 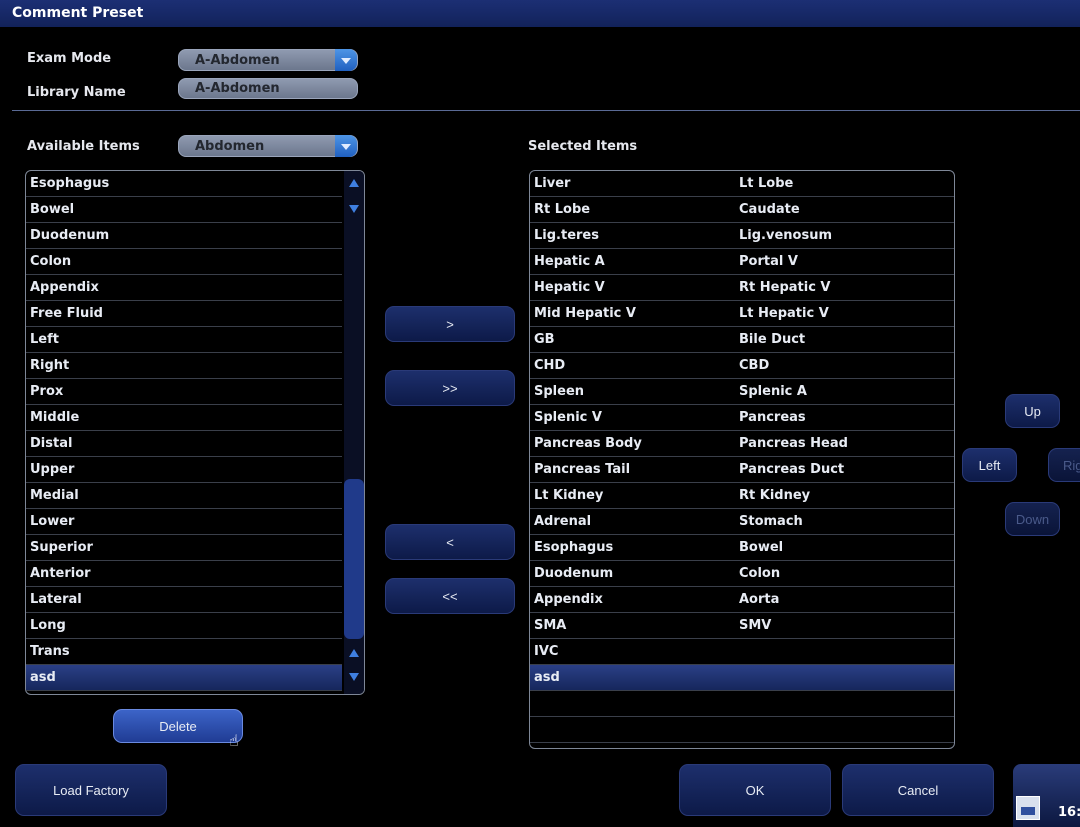 What do you see at coordinates (230, 146) in the screenshot?
I see `category-value: Abdomen` at bounding box center [230, 146].